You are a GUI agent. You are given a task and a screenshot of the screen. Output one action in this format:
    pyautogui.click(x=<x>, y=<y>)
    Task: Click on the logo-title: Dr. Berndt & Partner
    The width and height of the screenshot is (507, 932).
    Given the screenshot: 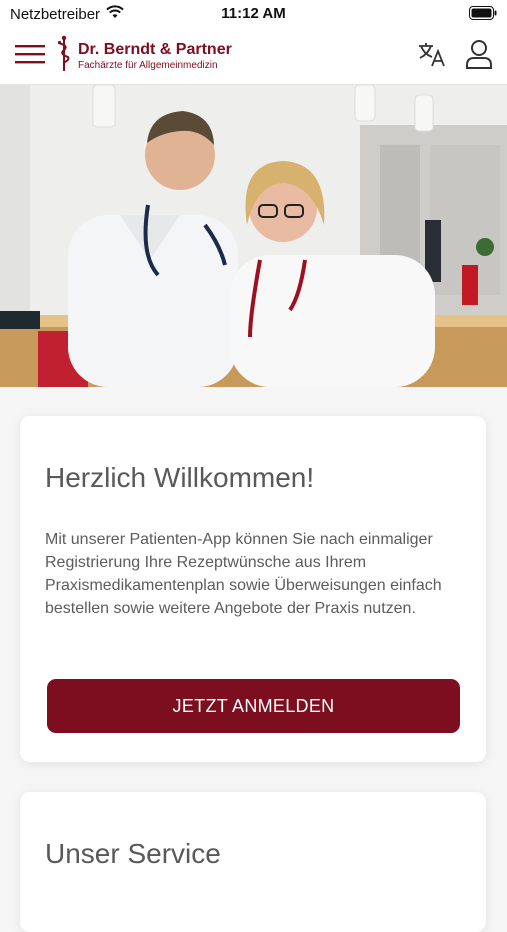 What is the action you would take?
    pyautogui.click(x=155, y=49)
    